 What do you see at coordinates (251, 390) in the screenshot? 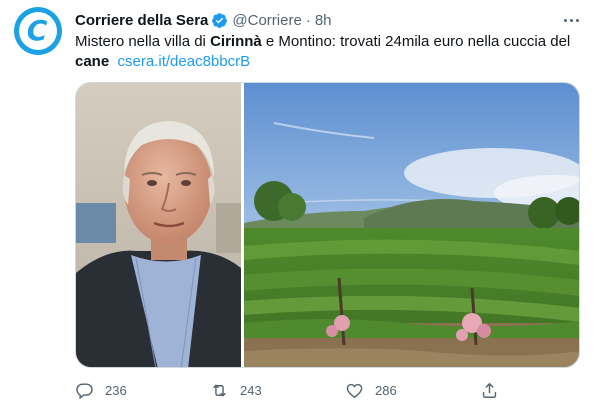
I see `retweet-count: 243` at bounding box center [251, 390].